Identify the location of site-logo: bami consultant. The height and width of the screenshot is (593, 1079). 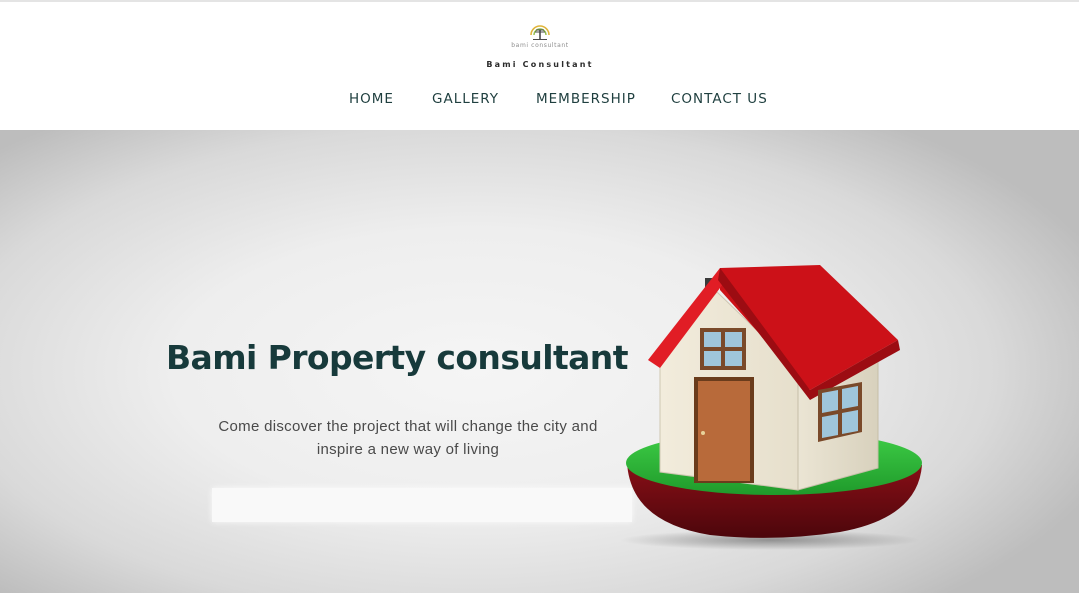
(540, 37).